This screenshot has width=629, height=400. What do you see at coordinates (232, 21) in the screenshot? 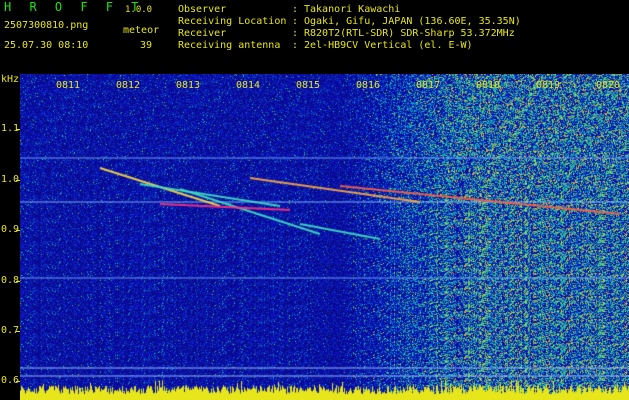
I see `location-label: Receiving Location` at bounding box center [232, 21].